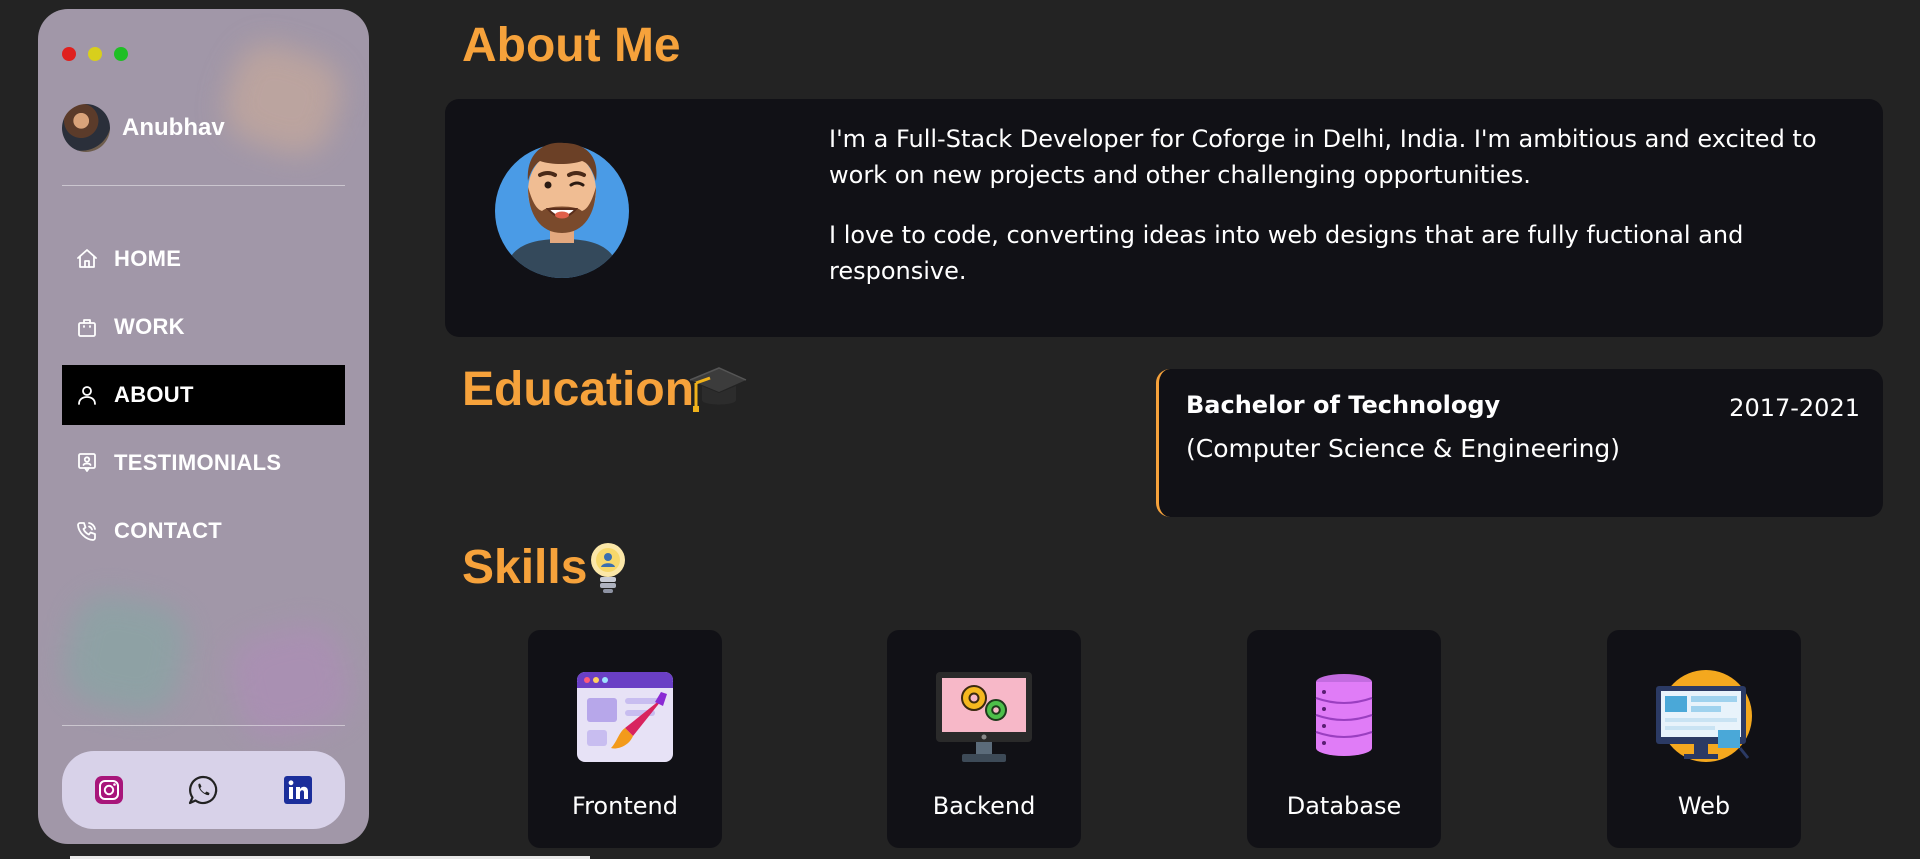  Describe the element at coordinates (203, 327) in the screenshot. I see `nav-item-work: WORK` at that location.